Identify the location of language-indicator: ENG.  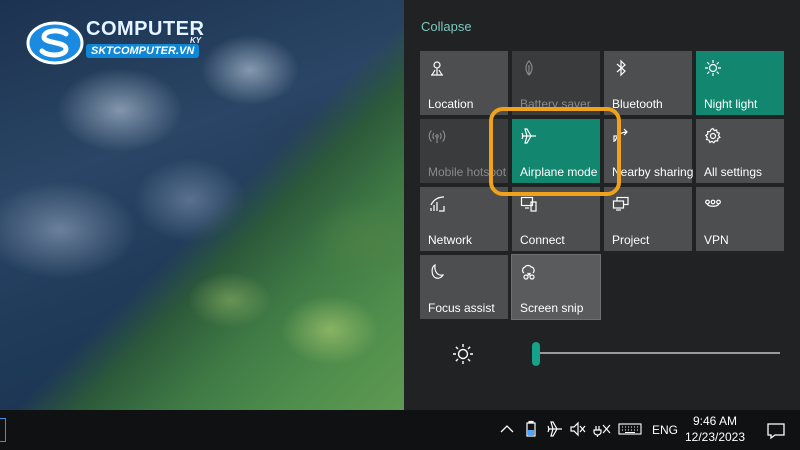
(665, 430).